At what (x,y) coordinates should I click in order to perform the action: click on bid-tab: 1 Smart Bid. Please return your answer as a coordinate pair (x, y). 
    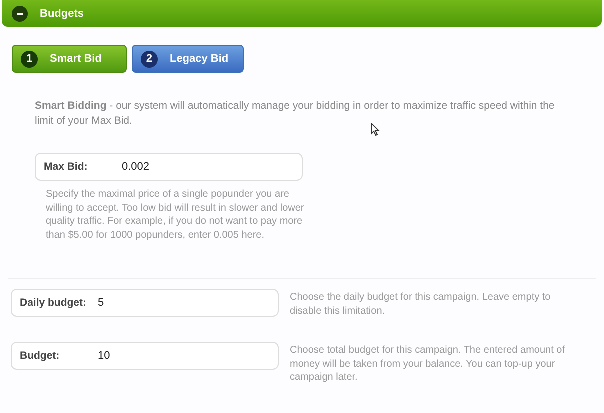
    Looking at the image, I should click on (69, 59).